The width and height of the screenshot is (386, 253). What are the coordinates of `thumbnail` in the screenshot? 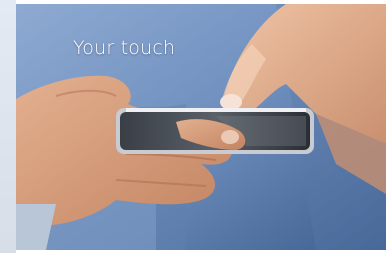 It's located at (230, 137).